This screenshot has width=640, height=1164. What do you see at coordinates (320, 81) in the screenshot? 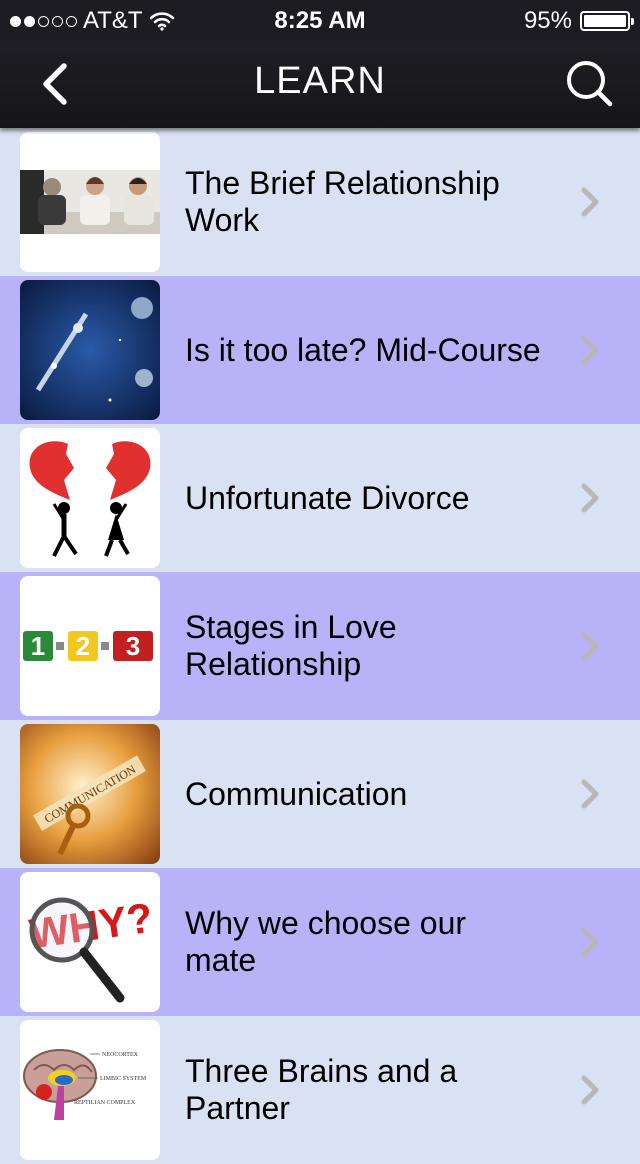
I see `page-title: LEARN` at bounding box center [320, 81].